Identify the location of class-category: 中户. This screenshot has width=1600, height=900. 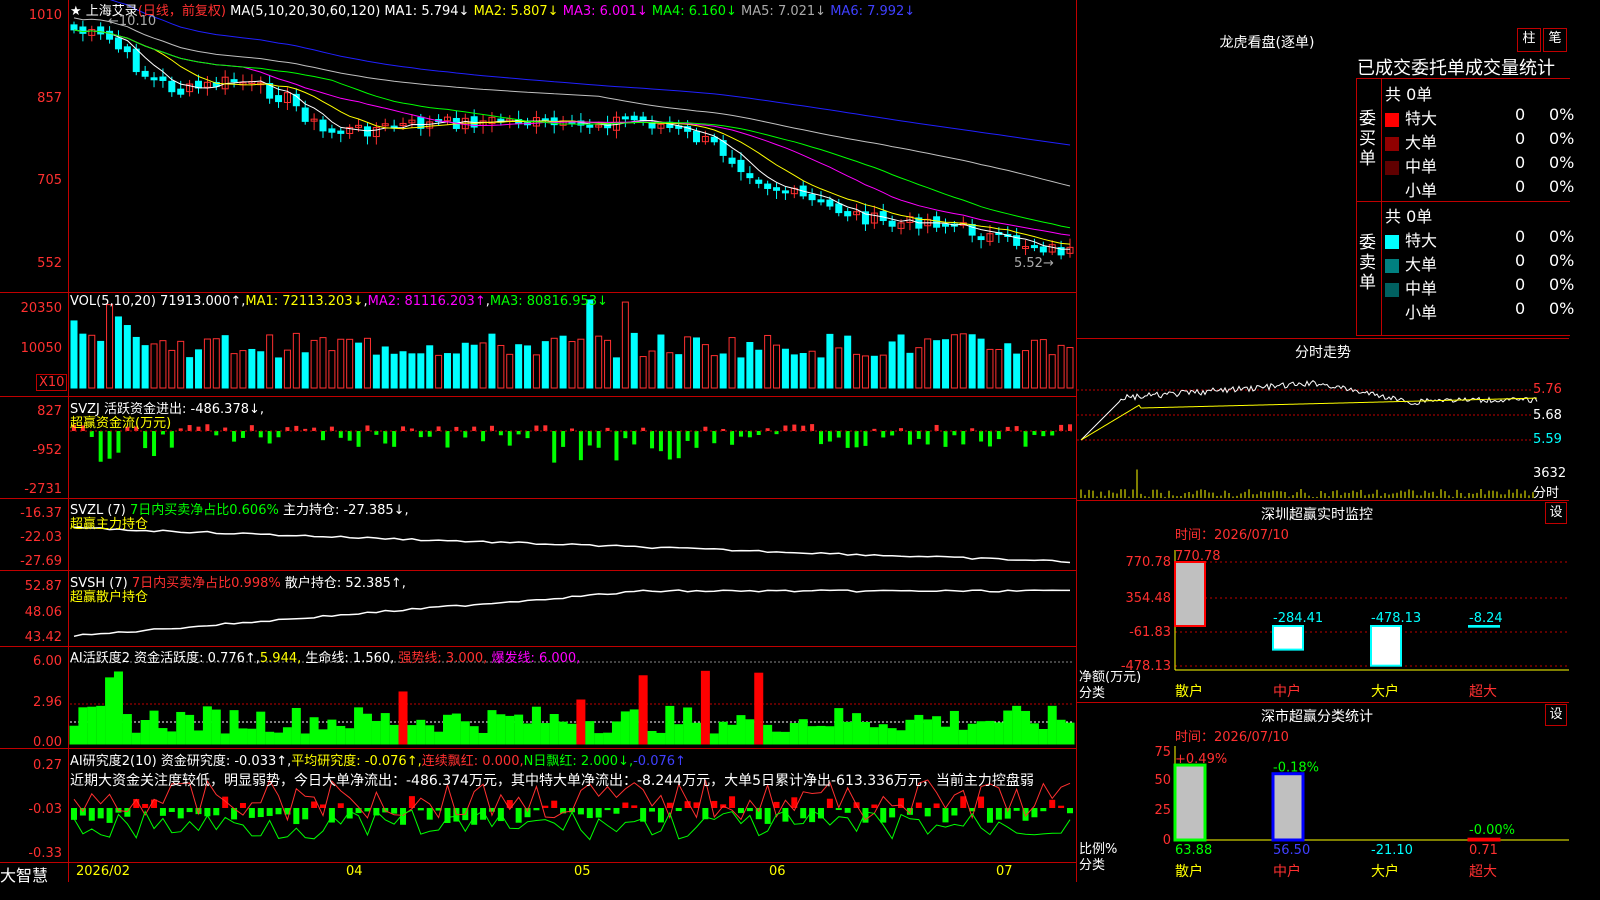
(1287, 871).